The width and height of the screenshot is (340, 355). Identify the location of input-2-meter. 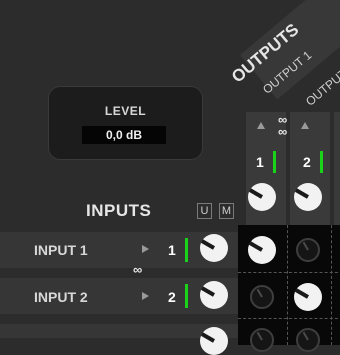
(186, 296).